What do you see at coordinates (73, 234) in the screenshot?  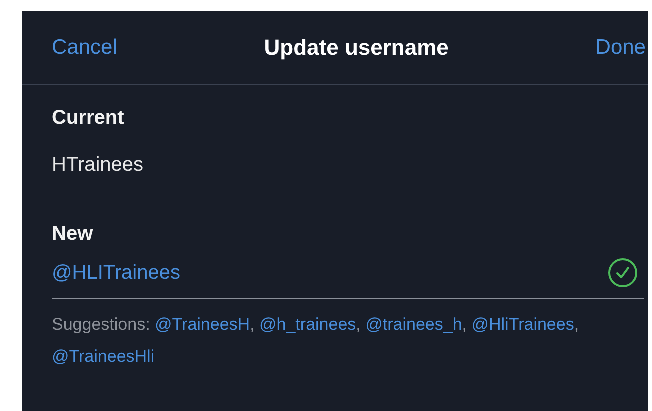 I see `field-label: New` at bounding box center [73, 234].